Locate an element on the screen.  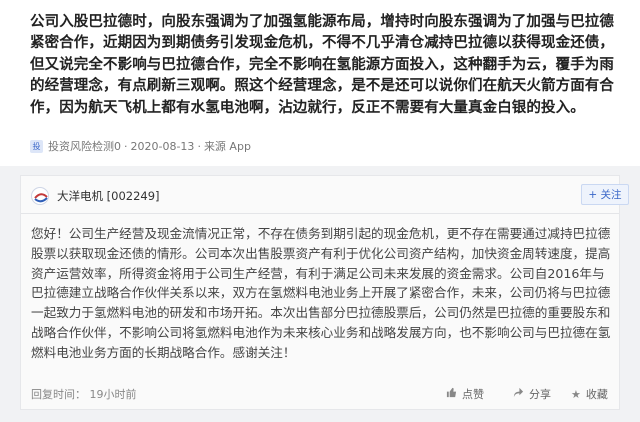
investor-badge: 投 is located at coordinates (36, 146).